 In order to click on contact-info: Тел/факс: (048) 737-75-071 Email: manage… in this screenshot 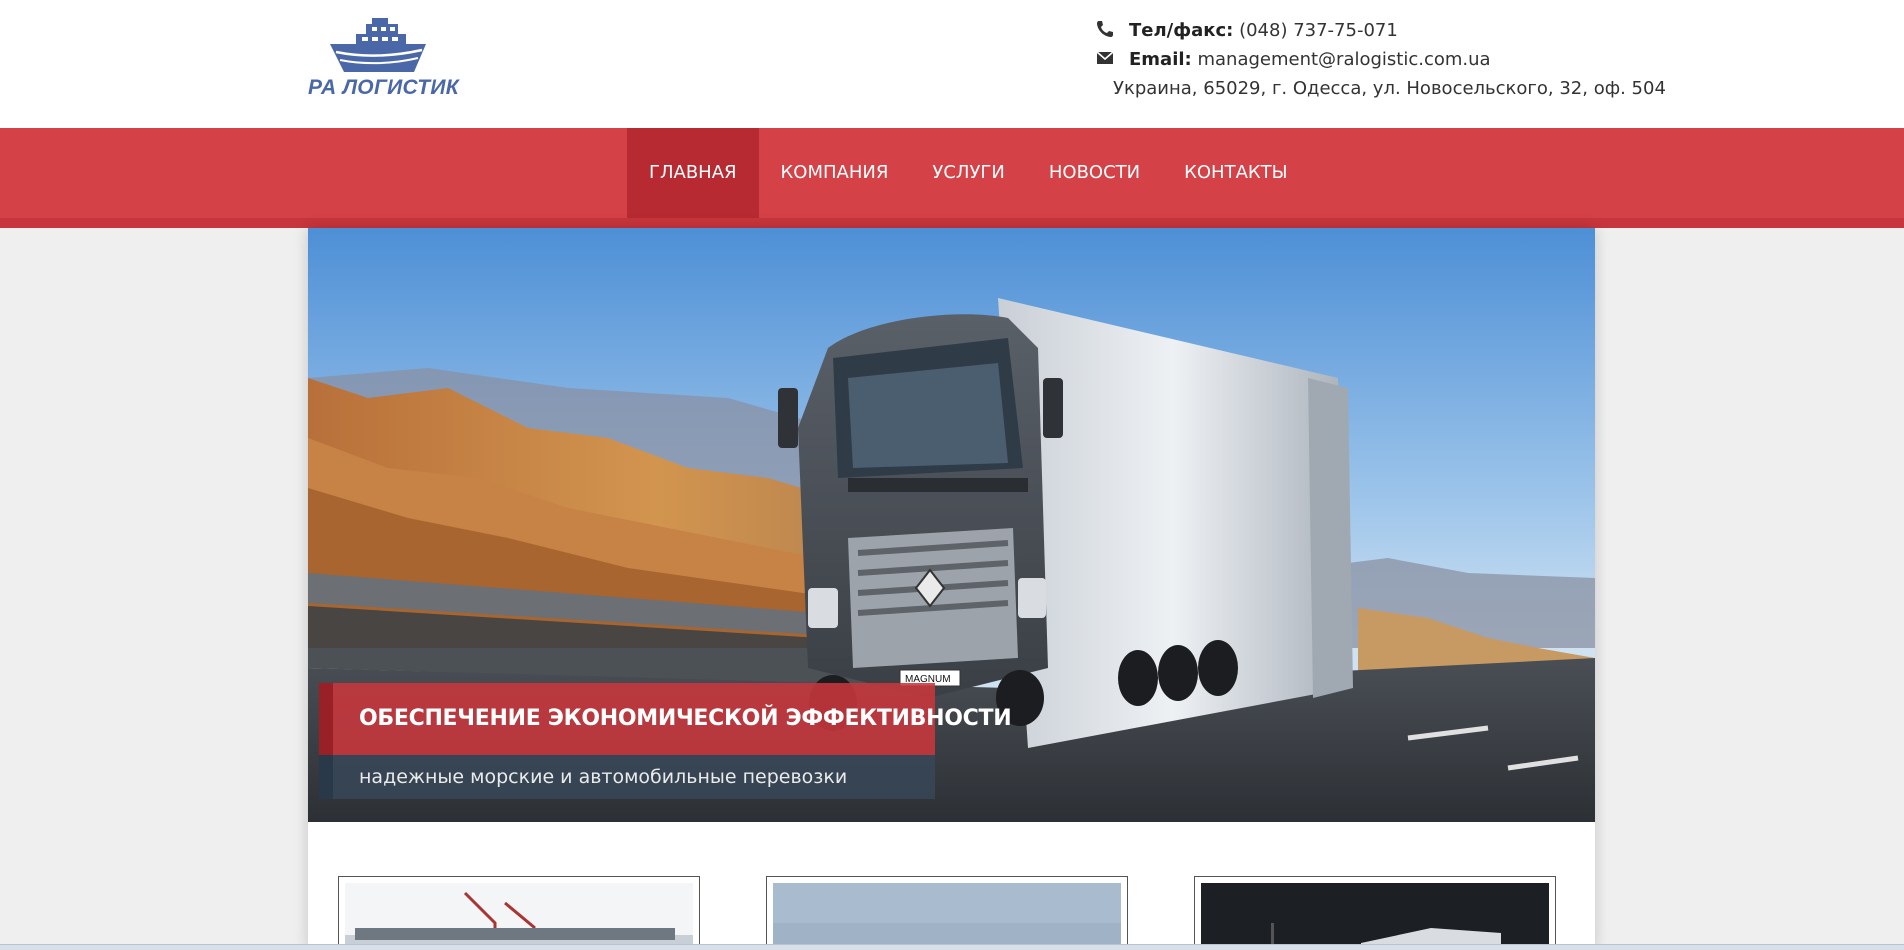, I will do `click(1379, 59)`.